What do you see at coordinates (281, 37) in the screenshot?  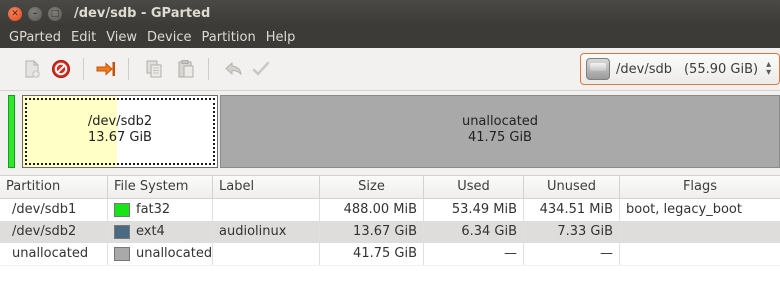 I see `menu-help: Help` at bounding box center [281, 37].